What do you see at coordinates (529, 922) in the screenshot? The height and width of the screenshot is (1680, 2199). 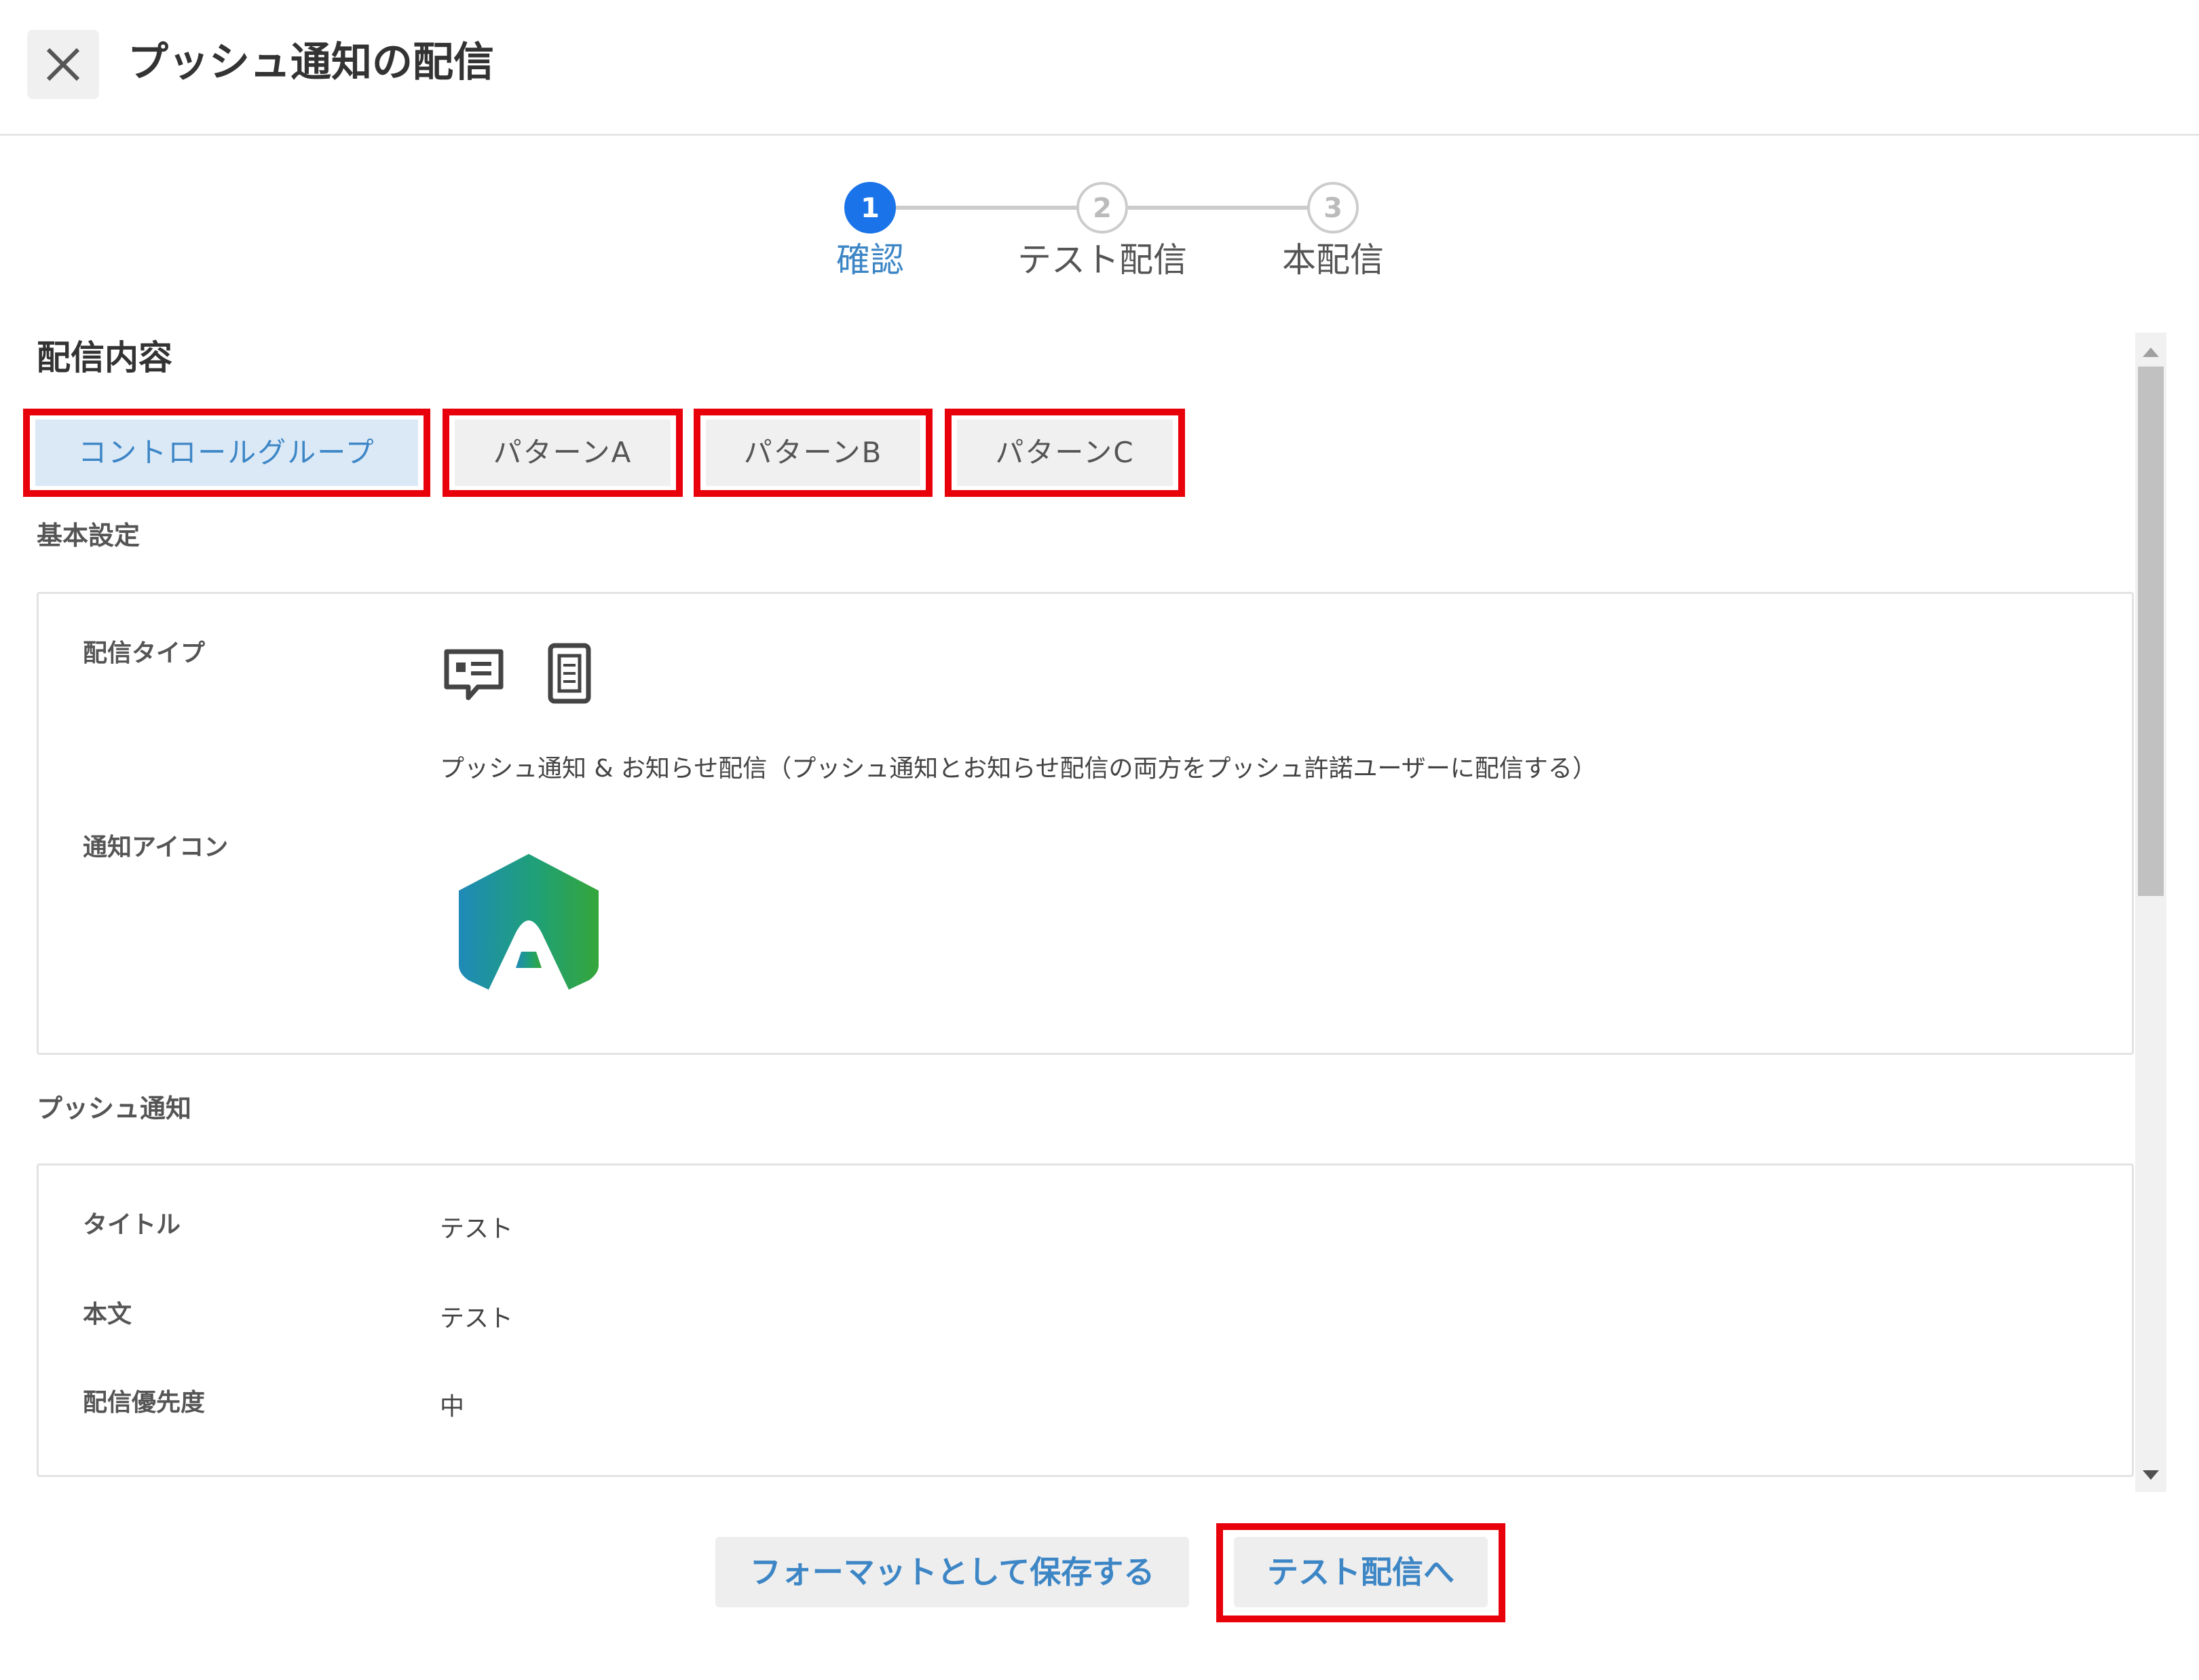 I see `app-logo-icon` at bounding box center [529, 922].